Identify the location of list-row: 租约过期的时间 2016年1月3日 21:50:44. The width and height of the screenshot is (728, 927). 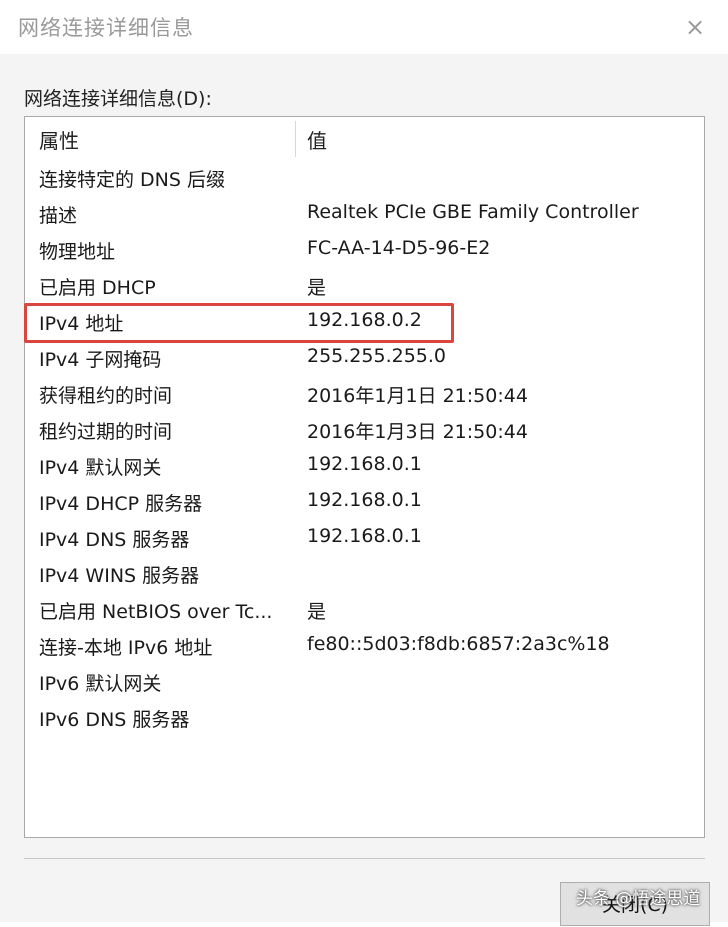
(364, 431).